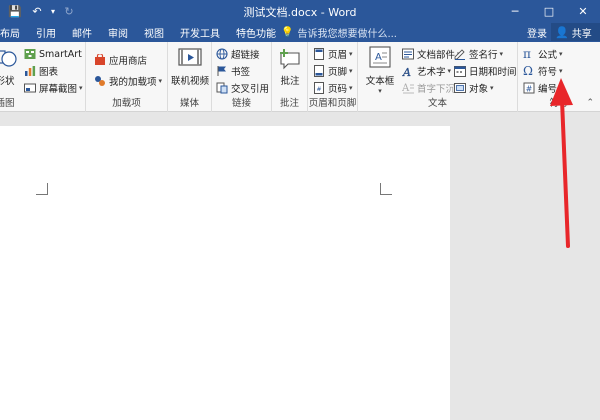  I want to click on drop-cap-label: 首字下沉, so click(436, 89).